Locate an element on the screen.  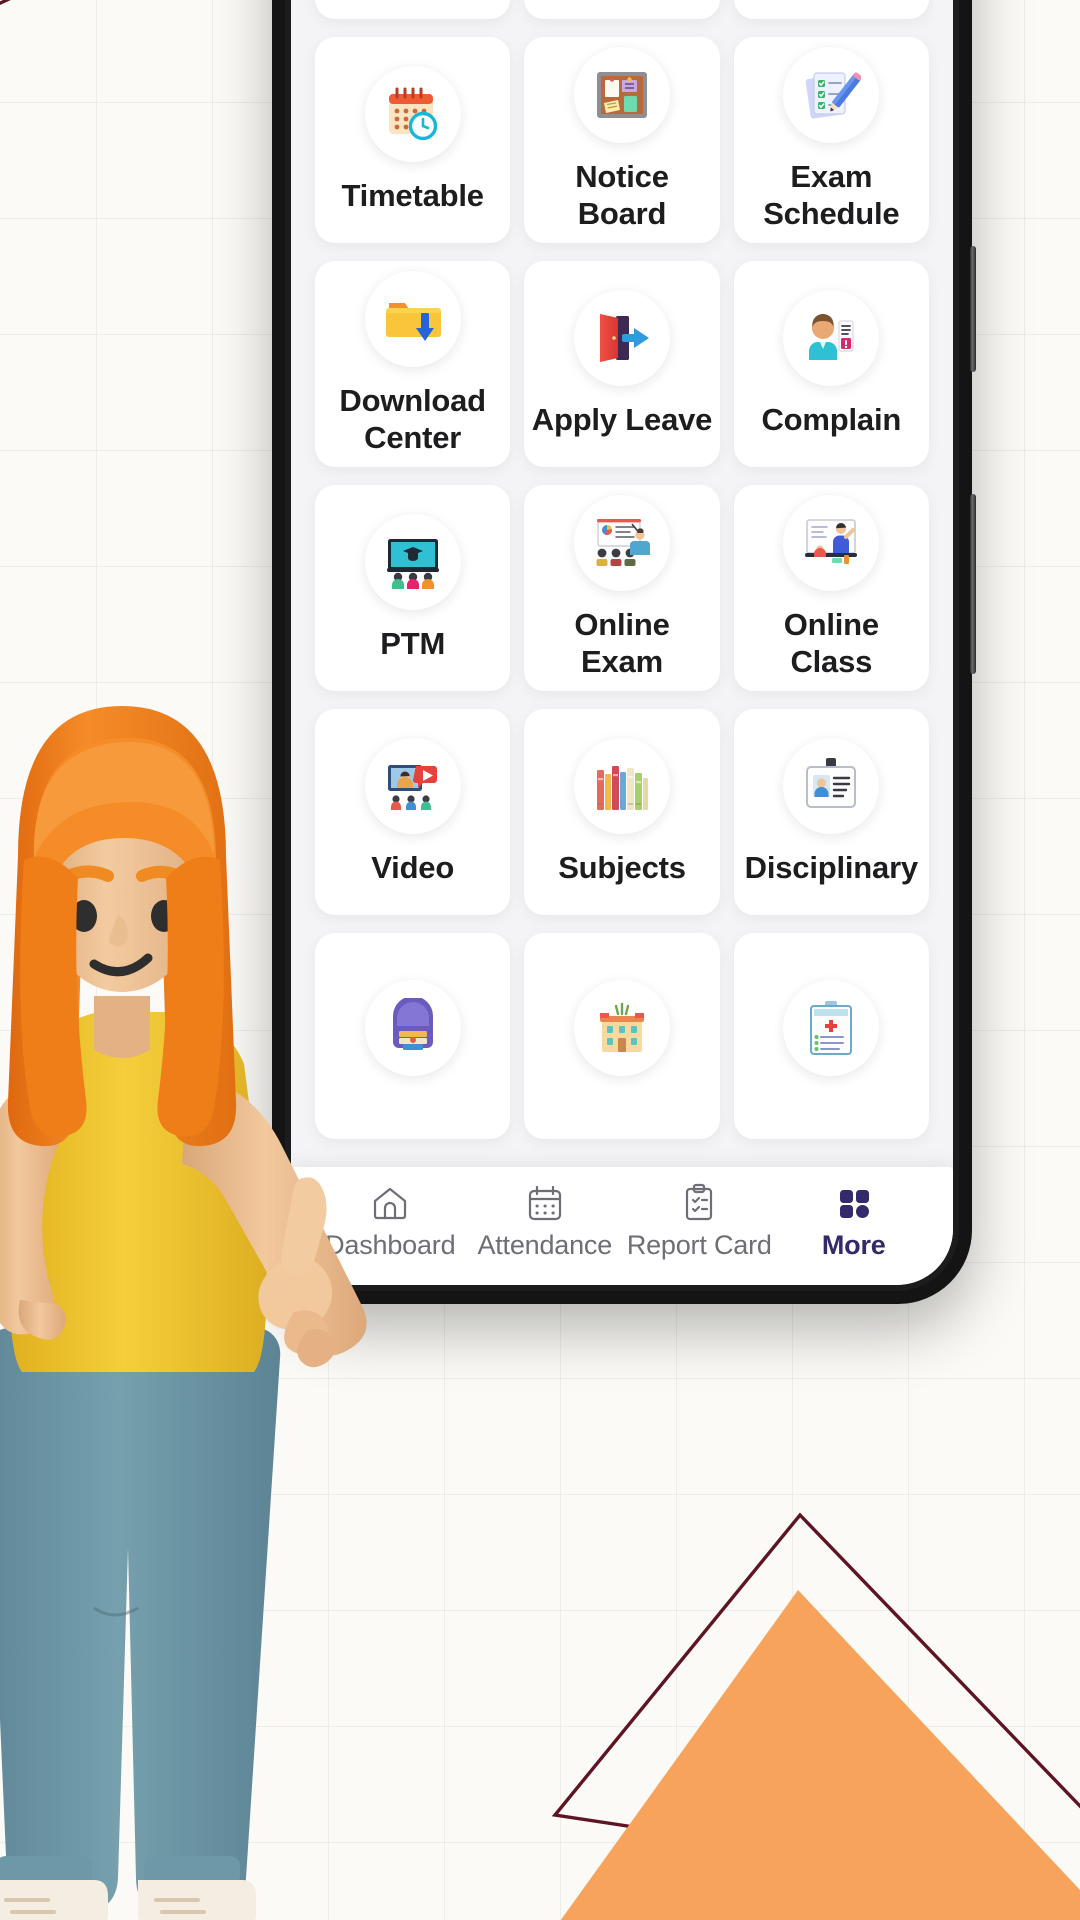
tile-label: Exam Schedule is located at coordinates (831, 195).